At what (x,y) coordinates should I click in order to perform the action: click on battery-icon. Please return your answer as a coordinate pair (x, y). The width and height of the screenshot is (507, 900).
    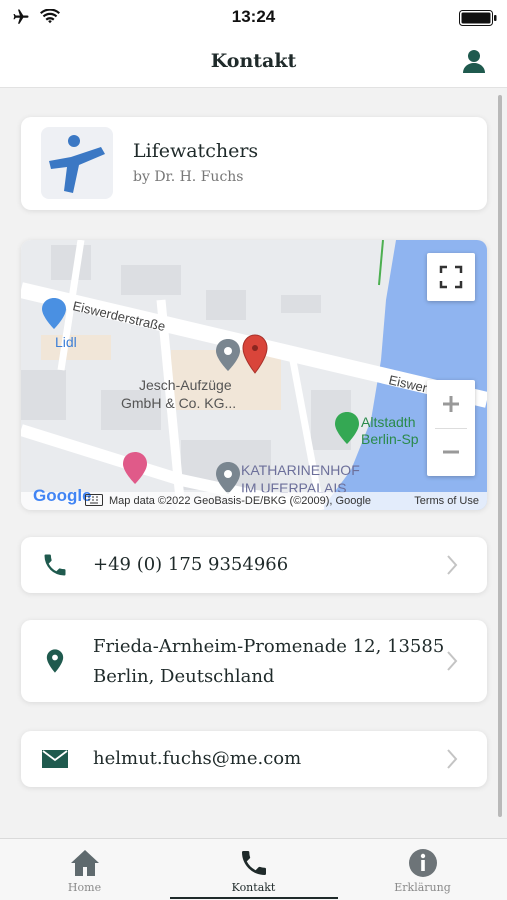
    Looking at the image, I should click on (478, 18).